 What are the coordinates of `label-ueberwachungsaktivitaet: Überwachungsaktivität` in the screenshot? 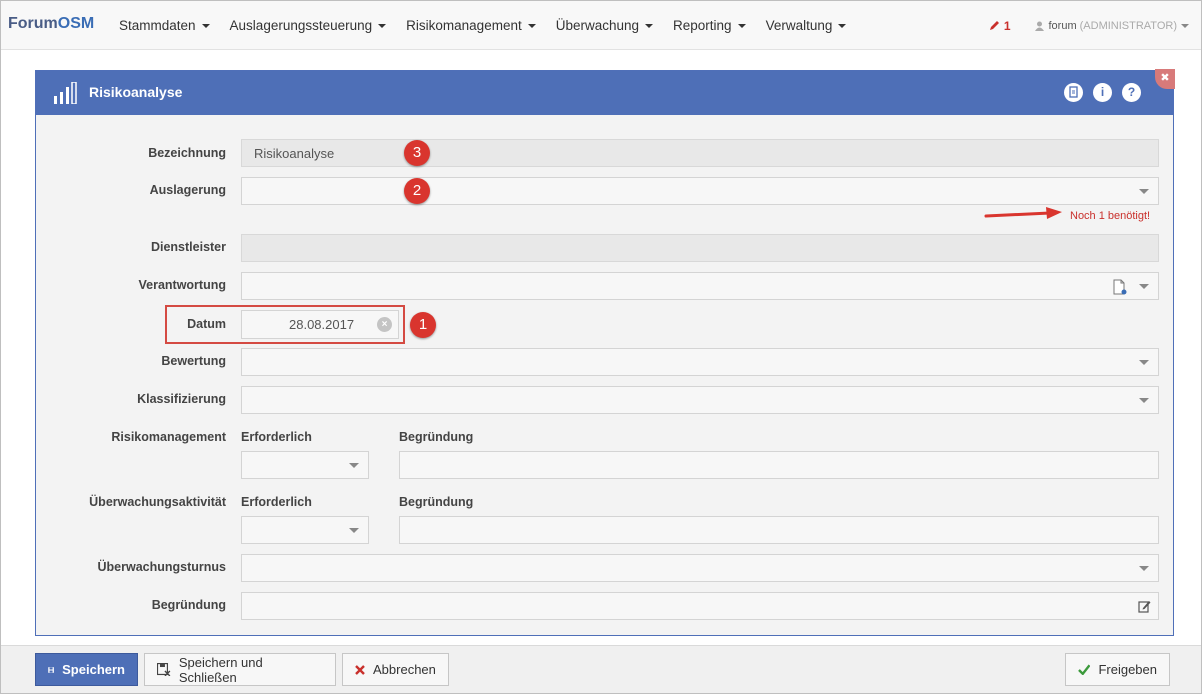 It's located at (157, 502).